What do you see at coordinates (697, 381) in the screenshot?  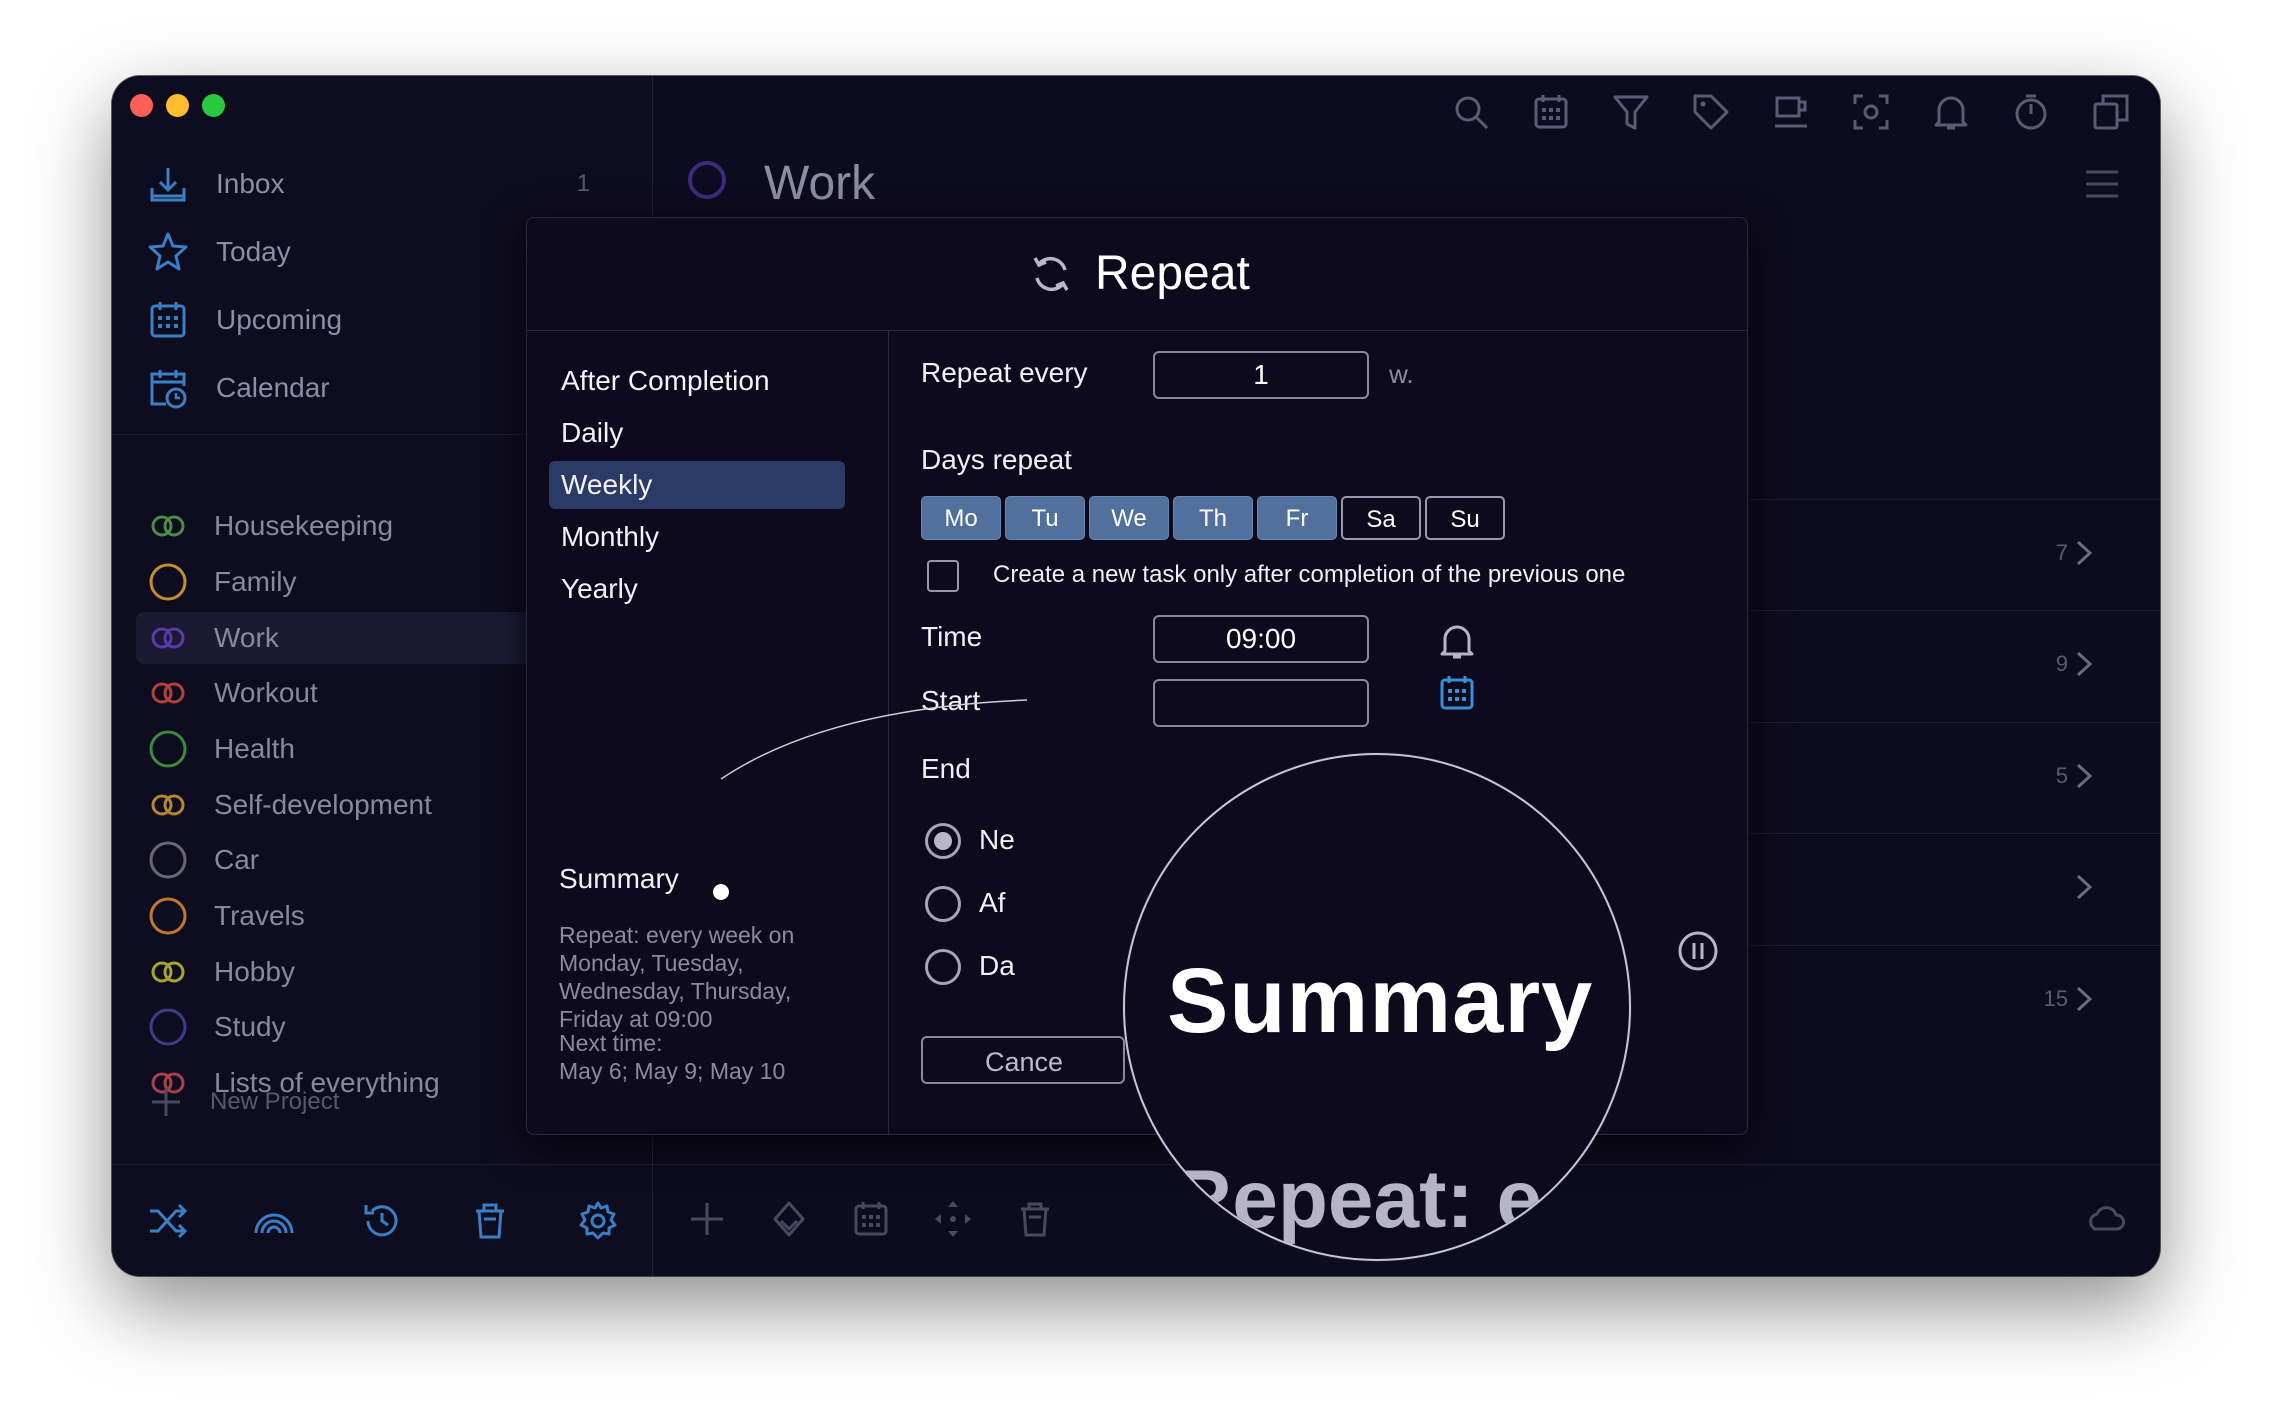 I see `option-after-completion: After Completion` at bounding box center [697, 381].